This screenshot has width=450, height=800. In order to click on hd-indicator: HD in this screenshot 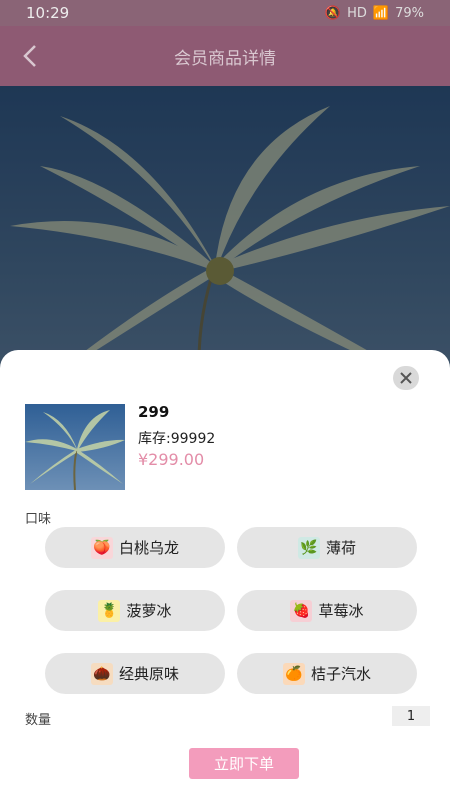, I will do `click(357, 13)`.